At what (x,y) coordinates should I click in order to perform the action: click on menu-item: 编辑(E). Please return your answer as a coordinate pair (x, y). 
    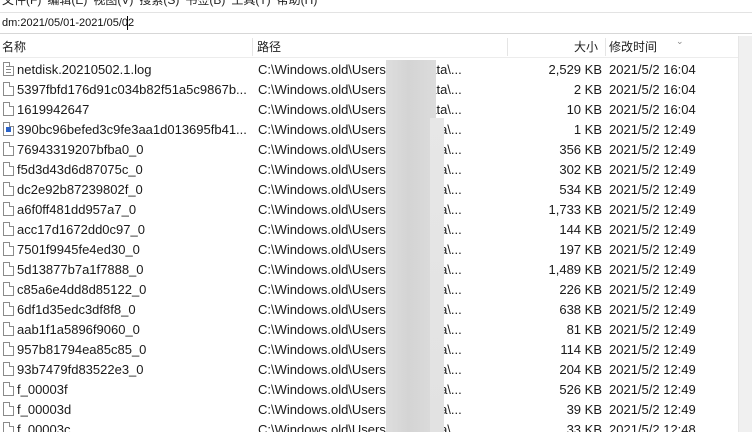
    Looking at the image, I should click on (68, 4).